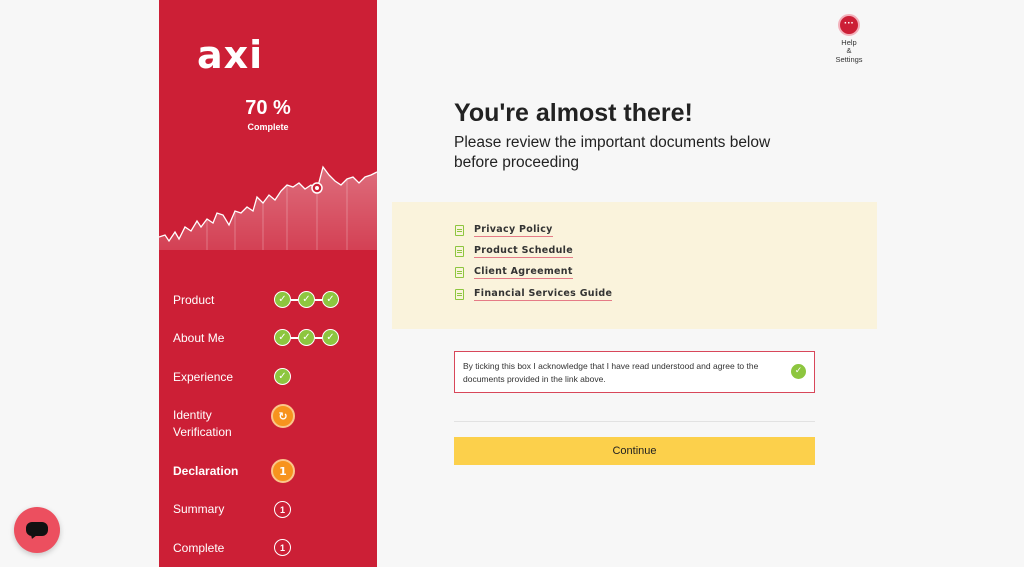 The image size is (1024, 567). I want to click on checkbox-checked-icon: ✓, so click(798, 371).